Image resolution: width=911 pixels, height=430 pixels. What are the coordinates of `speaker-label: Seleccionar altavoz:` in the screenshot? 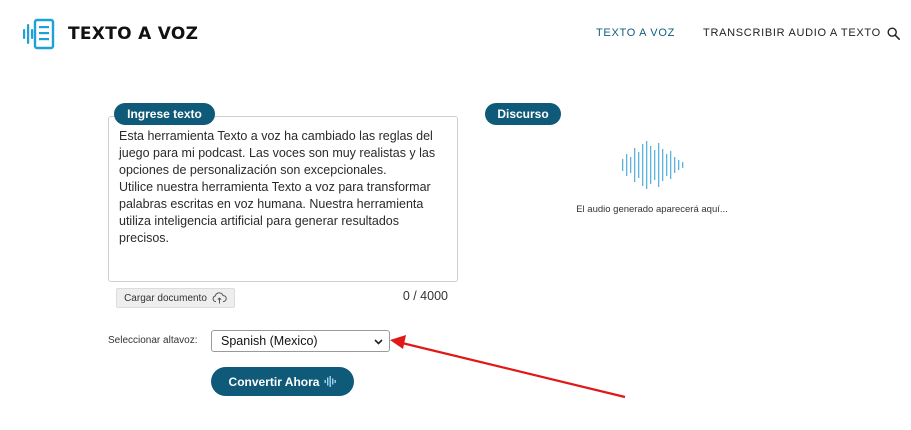 It's located at (153, 340).